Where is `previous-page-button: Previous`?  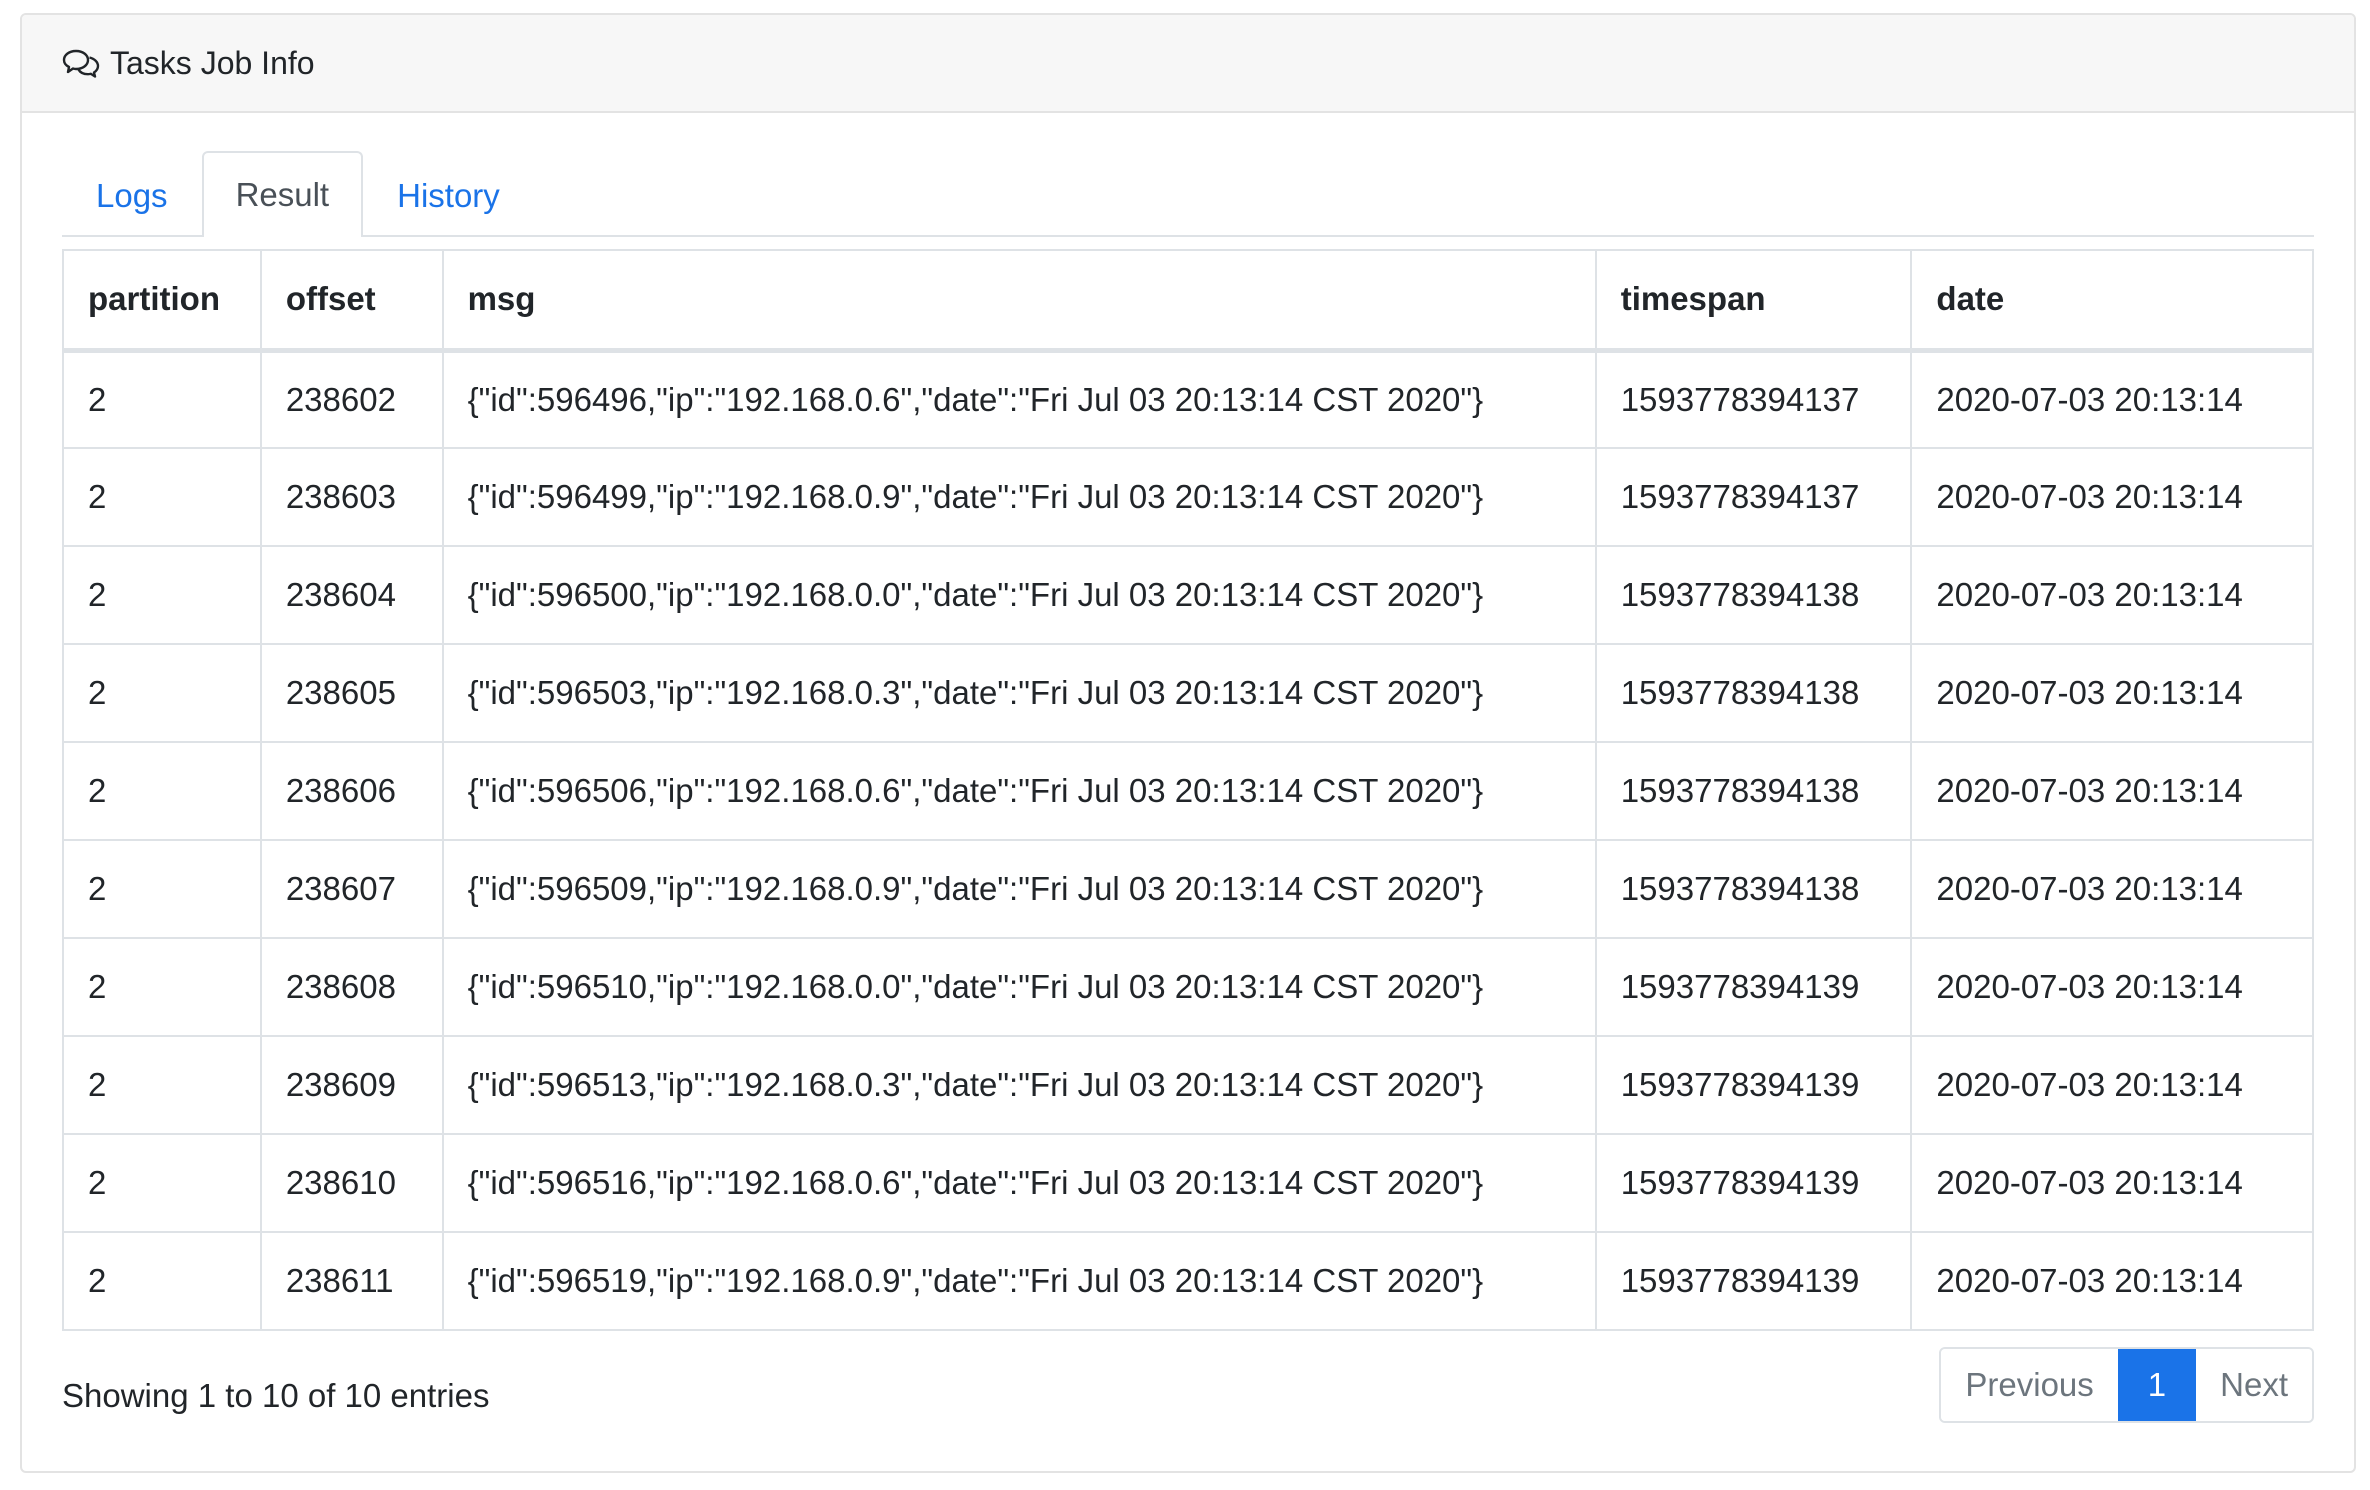 previous-page-button: Previous is located at coordinates (2029, 1385).